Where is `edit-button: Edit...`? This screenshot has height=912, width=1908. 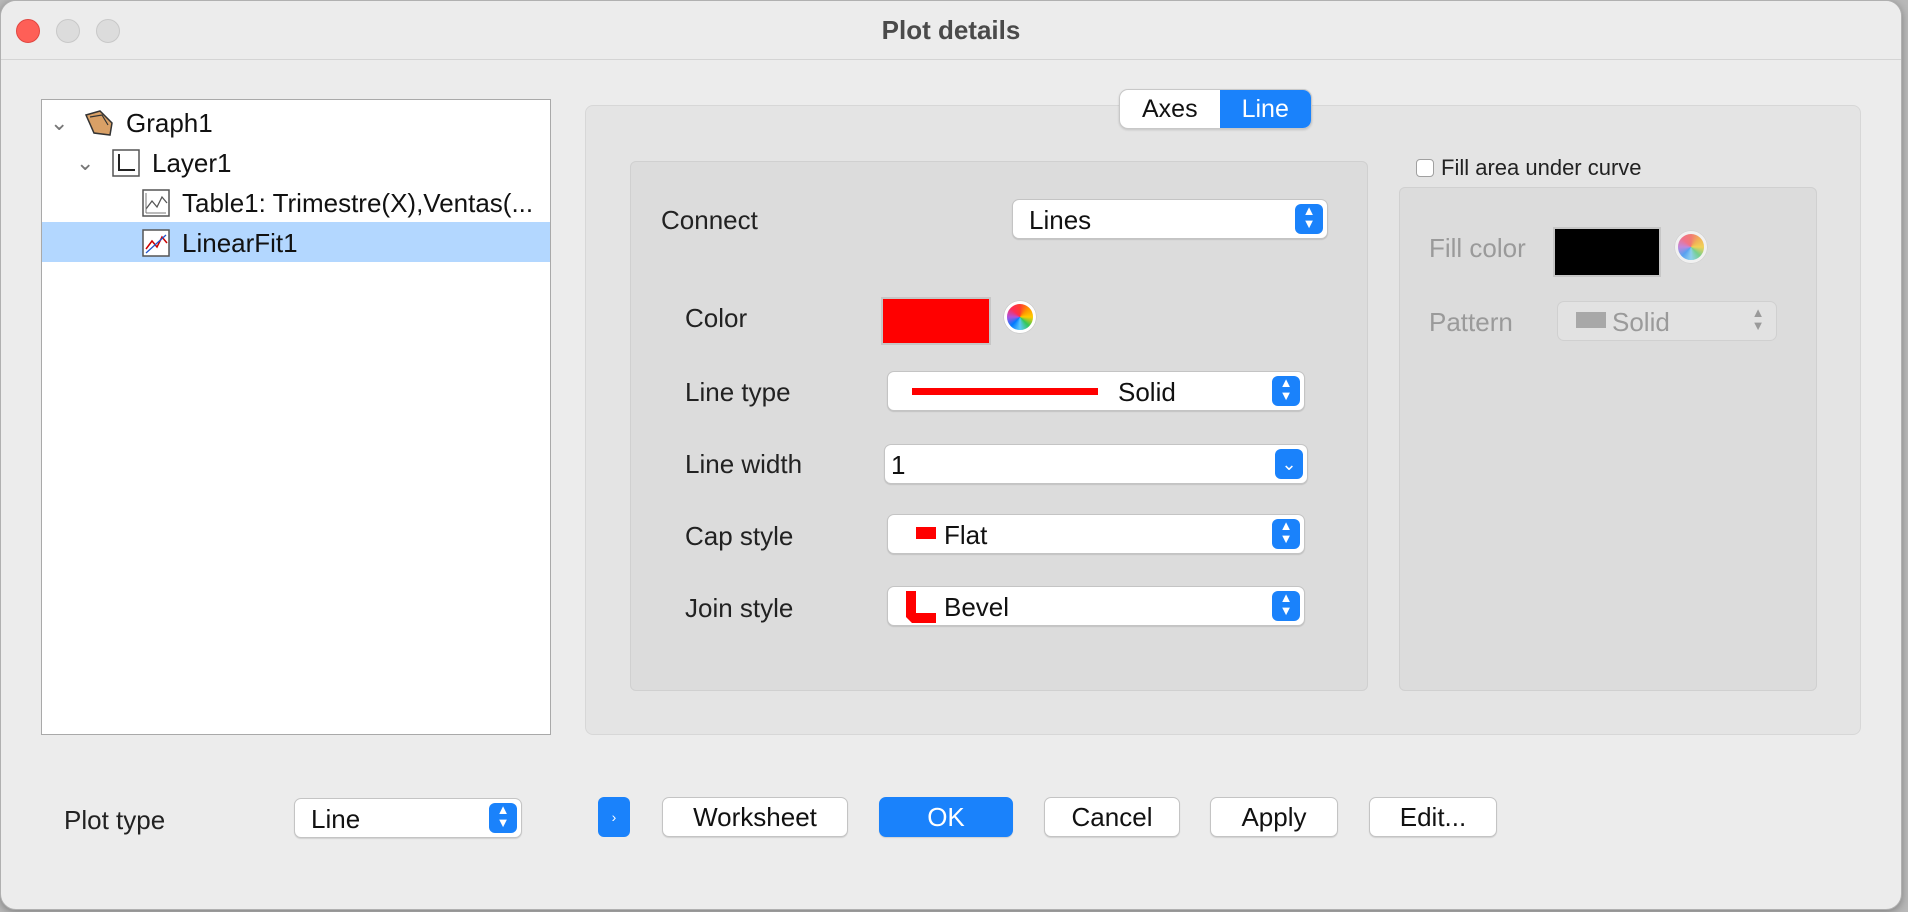 edit-button: Edit... is located at coordinates (1433, 817).